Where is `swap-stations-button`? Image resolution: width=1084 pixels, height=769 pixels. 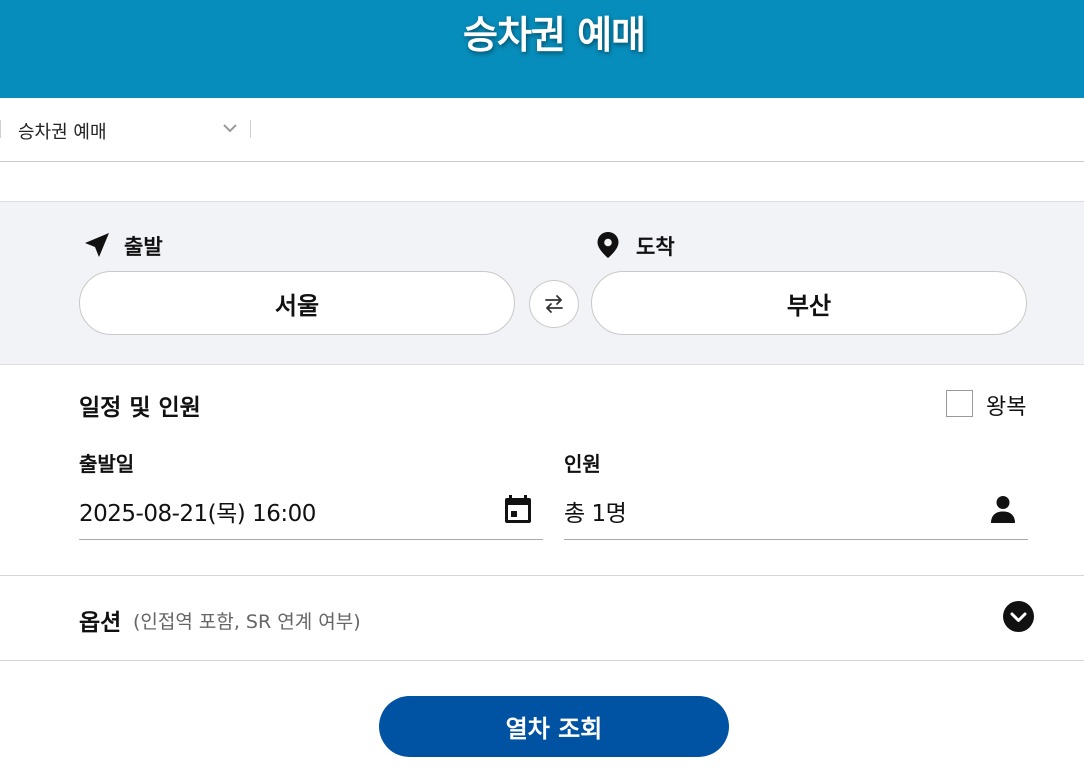
swap-stations-button is located at coordinates (554, 304).